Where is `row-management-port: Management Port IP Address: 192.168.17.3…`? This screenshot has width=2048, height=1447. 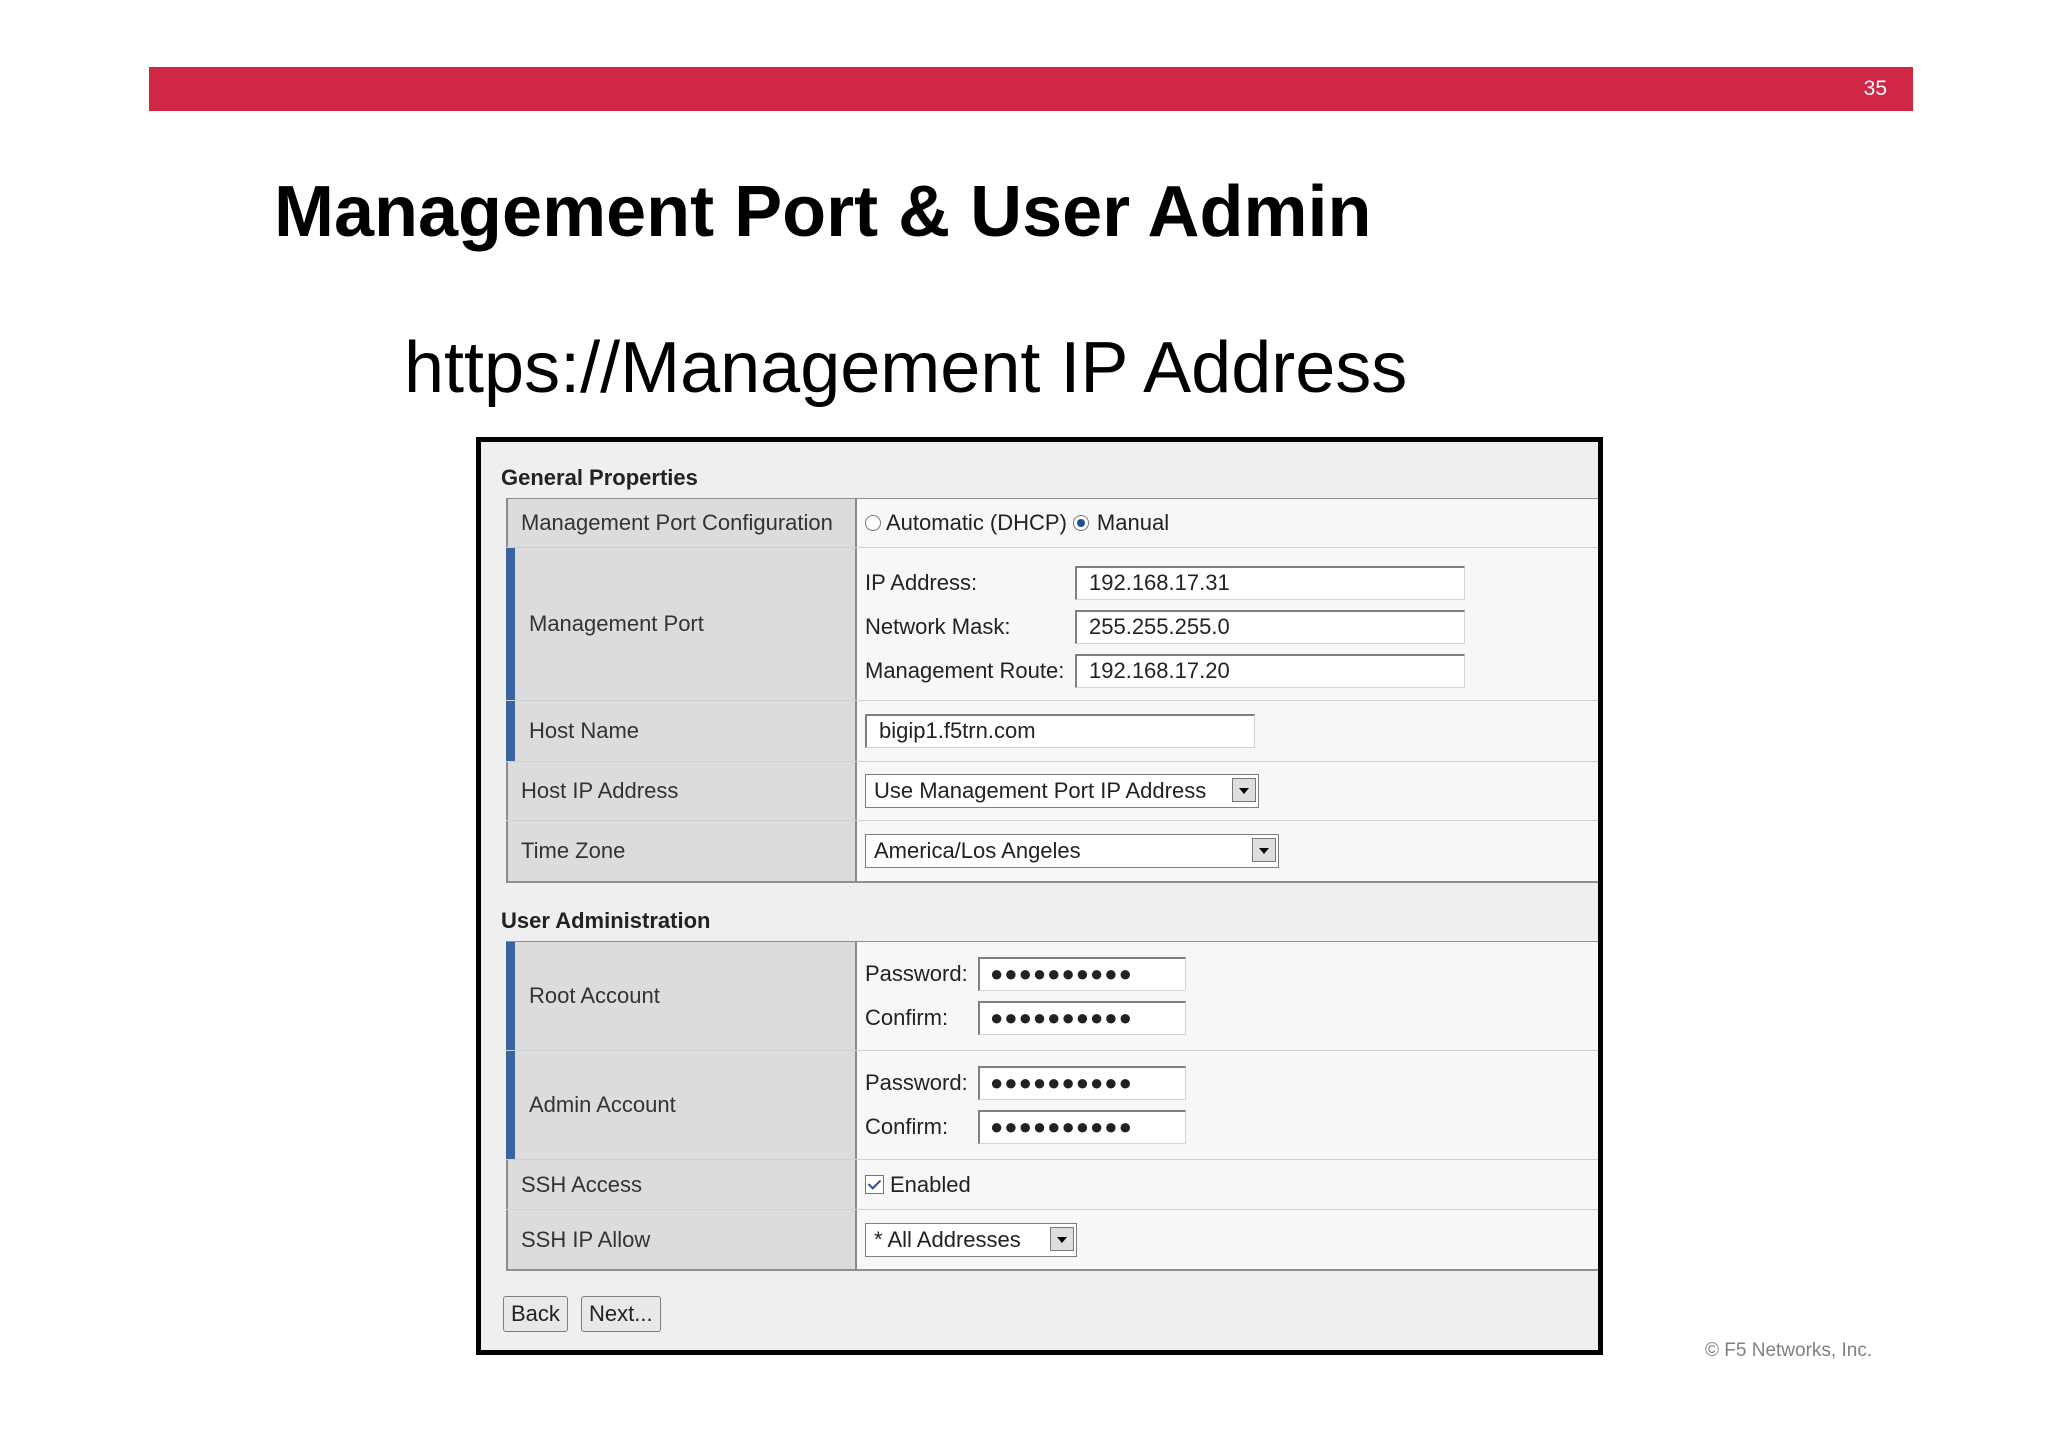
row-management-port: Management Port IP Address: 192.168.17.3… is located at coordinates (1052, 623).